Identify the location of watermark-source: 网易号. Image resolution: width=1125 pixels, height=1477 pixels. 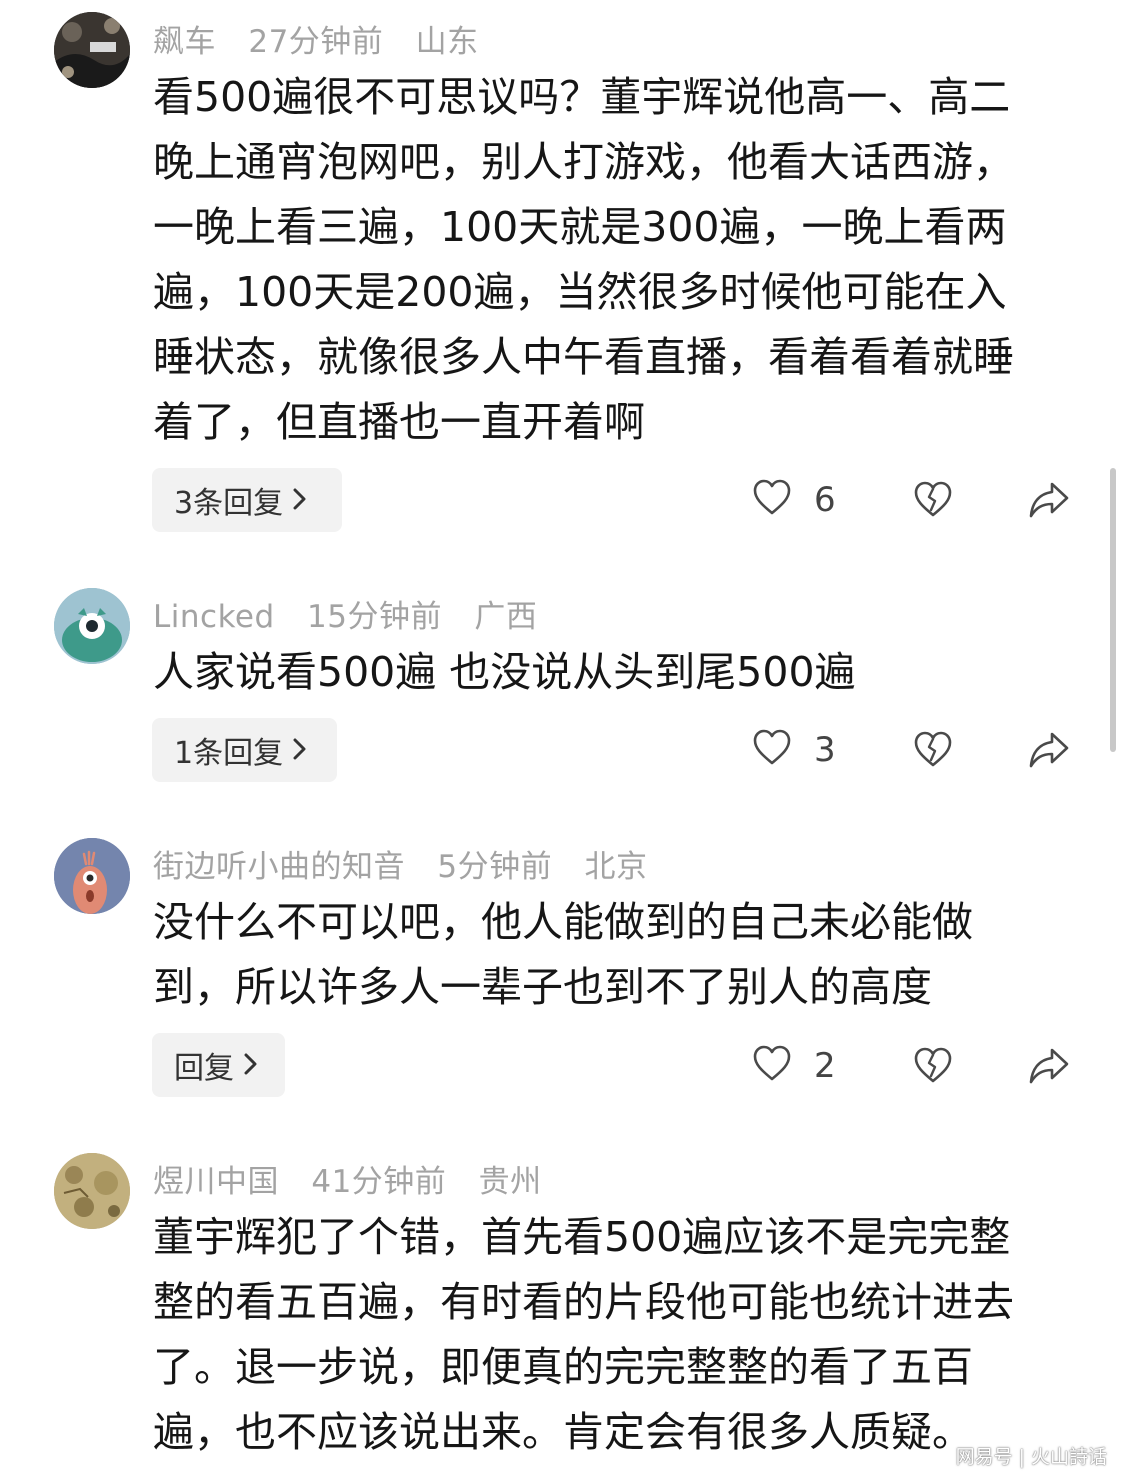
(984, 1457).